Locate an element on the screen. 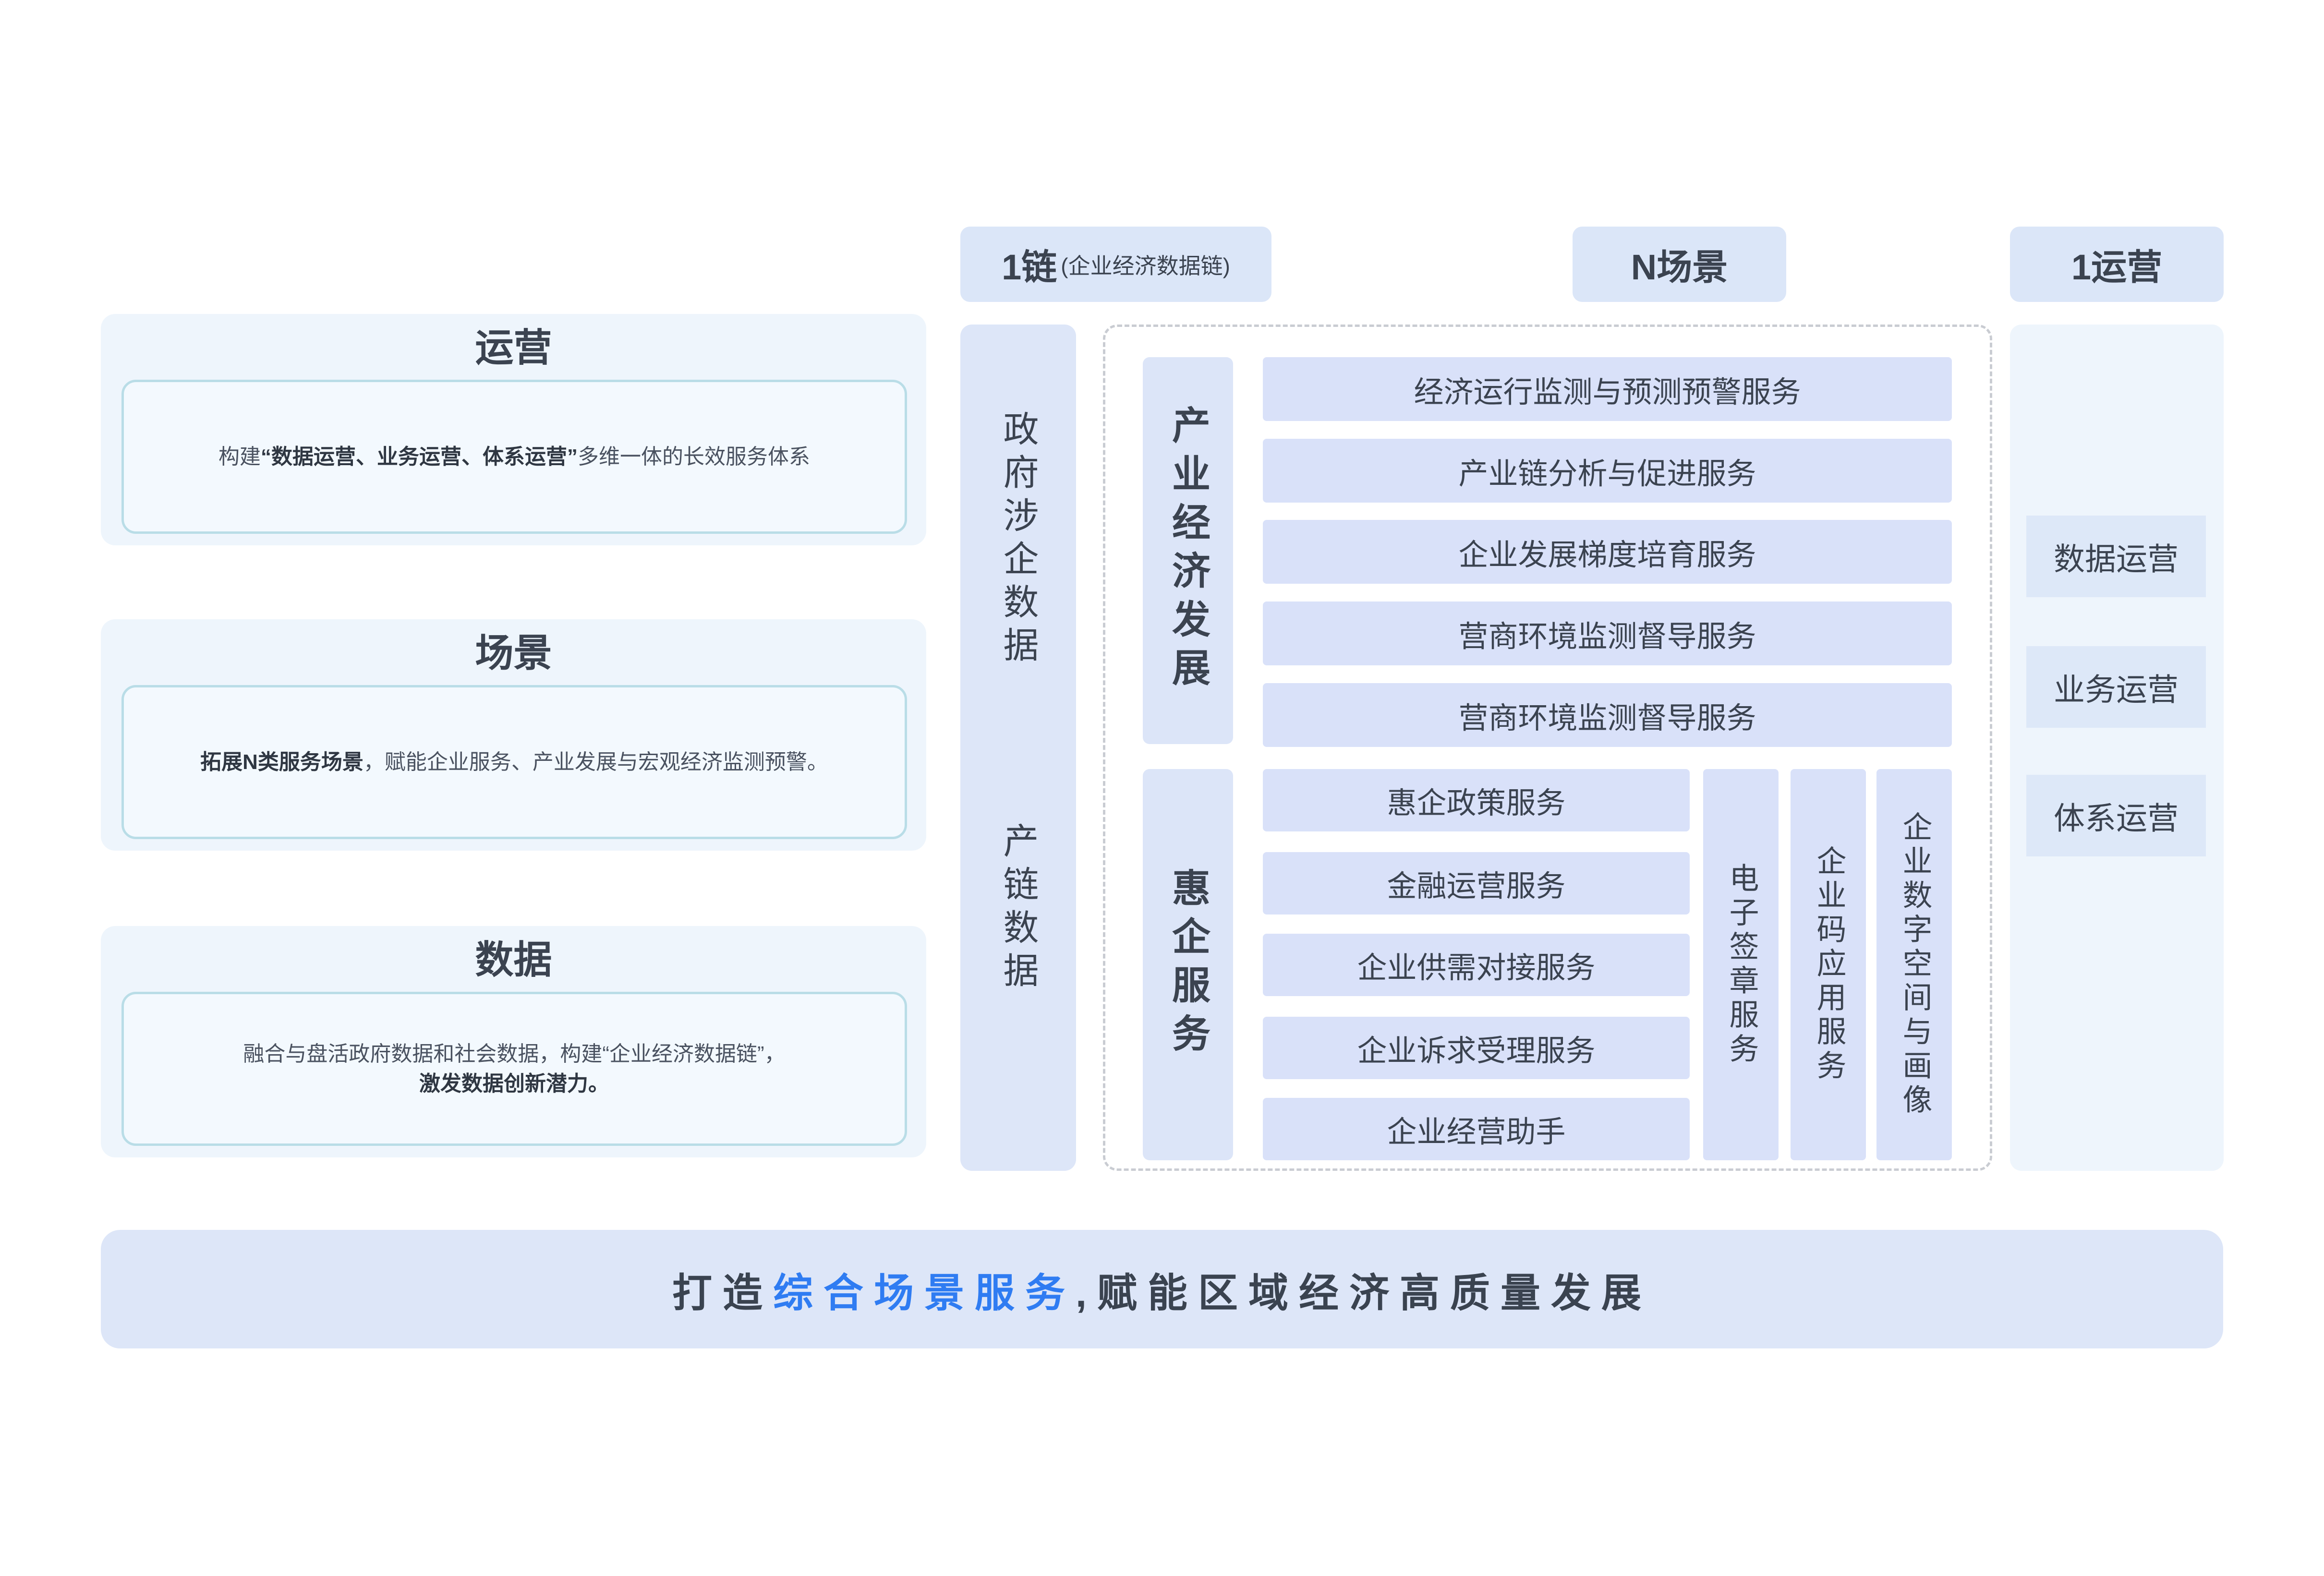  scenario-industry-item: 产业链分析与促进服务 is located at coordinates (1607, 471).